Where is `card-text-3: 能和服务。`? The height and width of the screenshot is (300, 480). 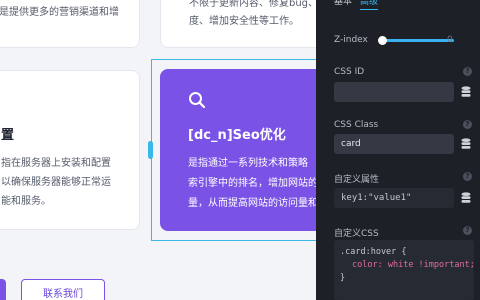
card-text-3: 能和服务。 is located at coordinates (26, 201).